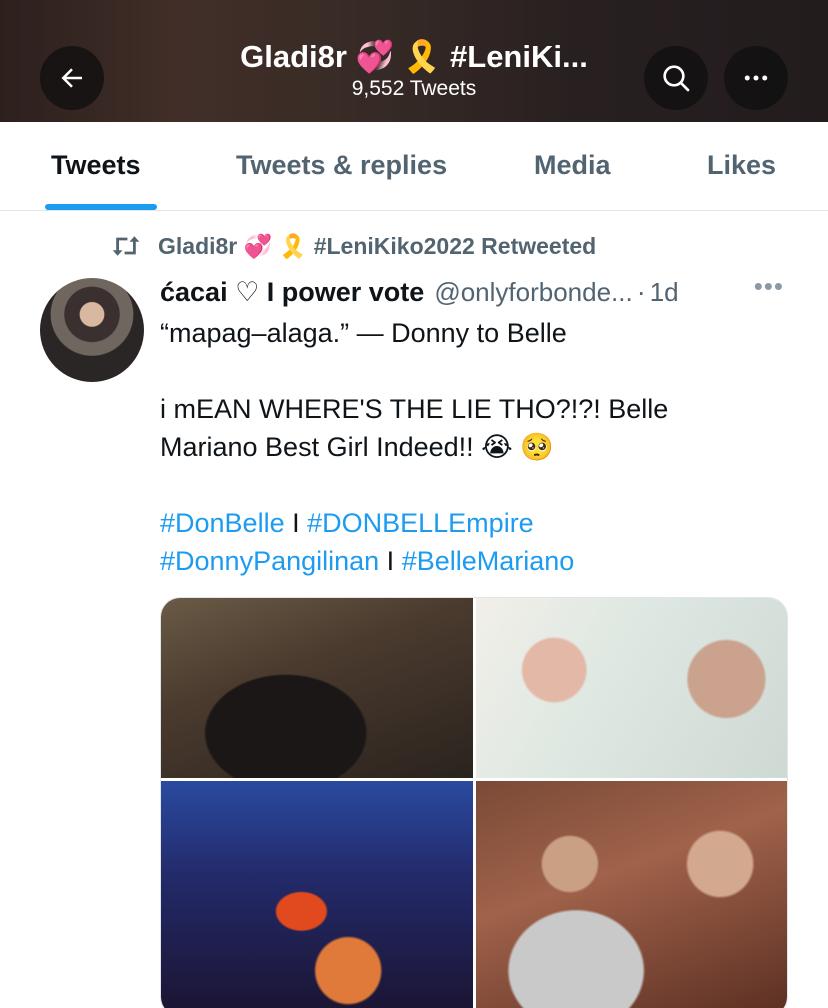 The image size is (828, 1008). I want to click on profile-header: Gladi8r 💞 🎗️ #LeniKi... 9,552 Tweets, so click(414, 61).